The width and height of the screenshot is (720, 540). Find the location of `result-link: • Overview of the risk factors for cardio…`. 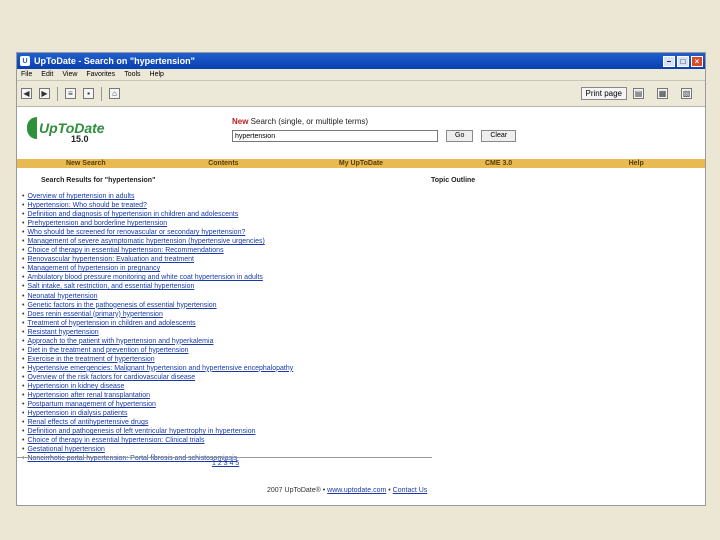

result-link: • Overview of the risk factors for cardio… is located at coordinates (363, 377).